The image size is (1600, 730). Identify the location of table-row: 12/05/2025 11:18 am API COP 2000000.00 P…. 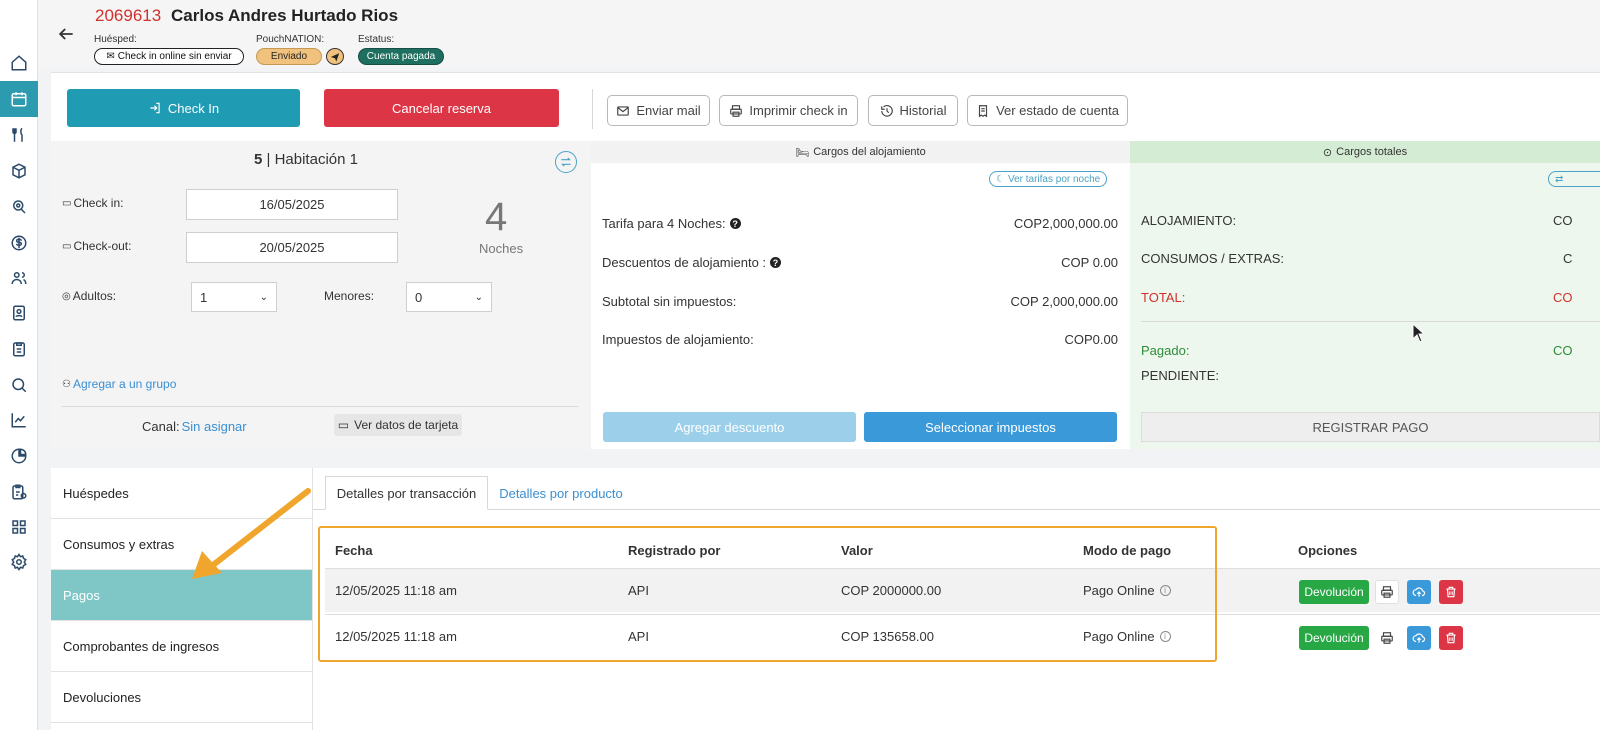
(962, 590).